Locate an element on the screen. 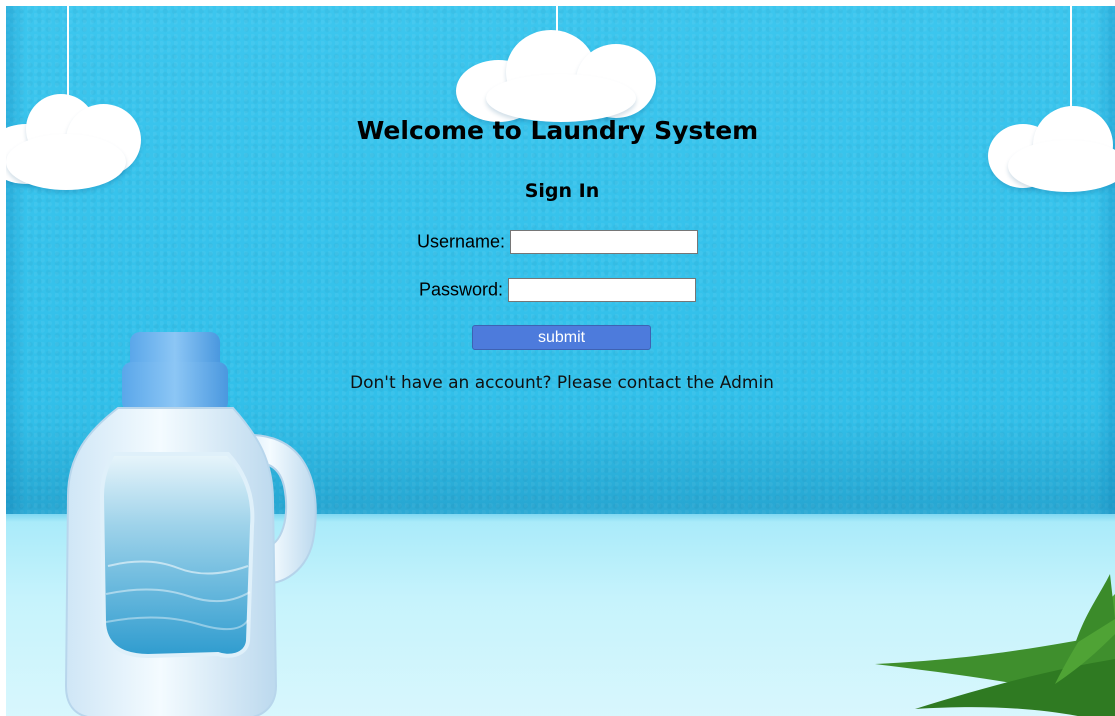  submit-button: submit is located at coordinates (561, 337).